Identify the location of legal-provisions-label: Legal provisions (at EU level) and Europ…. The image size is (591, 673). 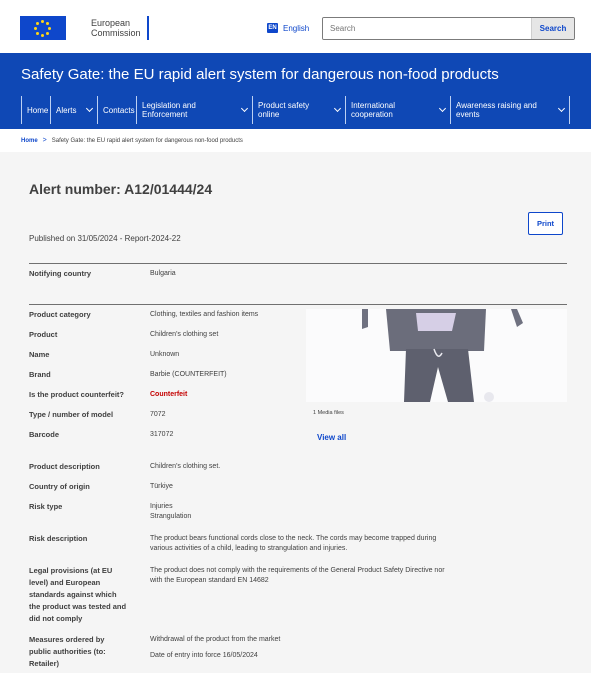
(77, 595).